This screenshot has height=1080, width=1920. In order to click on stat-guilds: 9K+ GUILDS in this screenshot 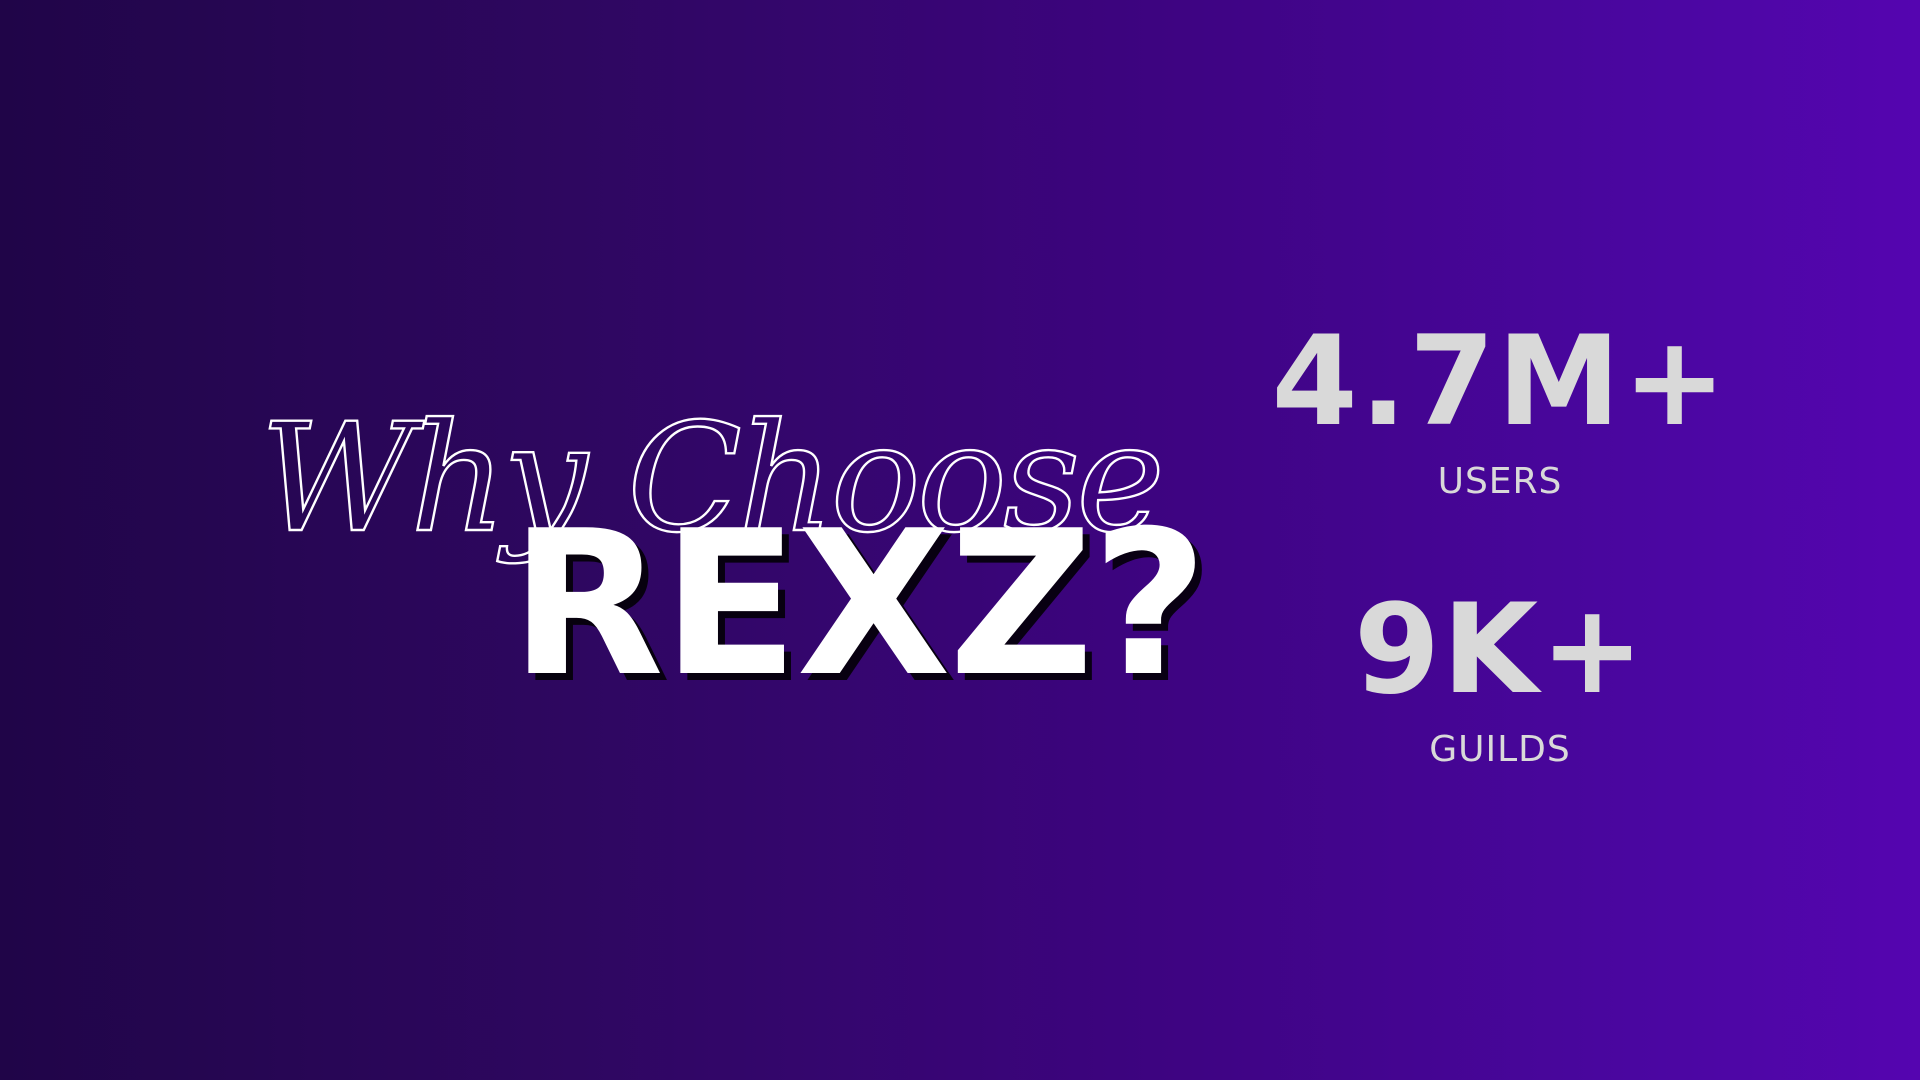, I will do `click(1500, 678)`.